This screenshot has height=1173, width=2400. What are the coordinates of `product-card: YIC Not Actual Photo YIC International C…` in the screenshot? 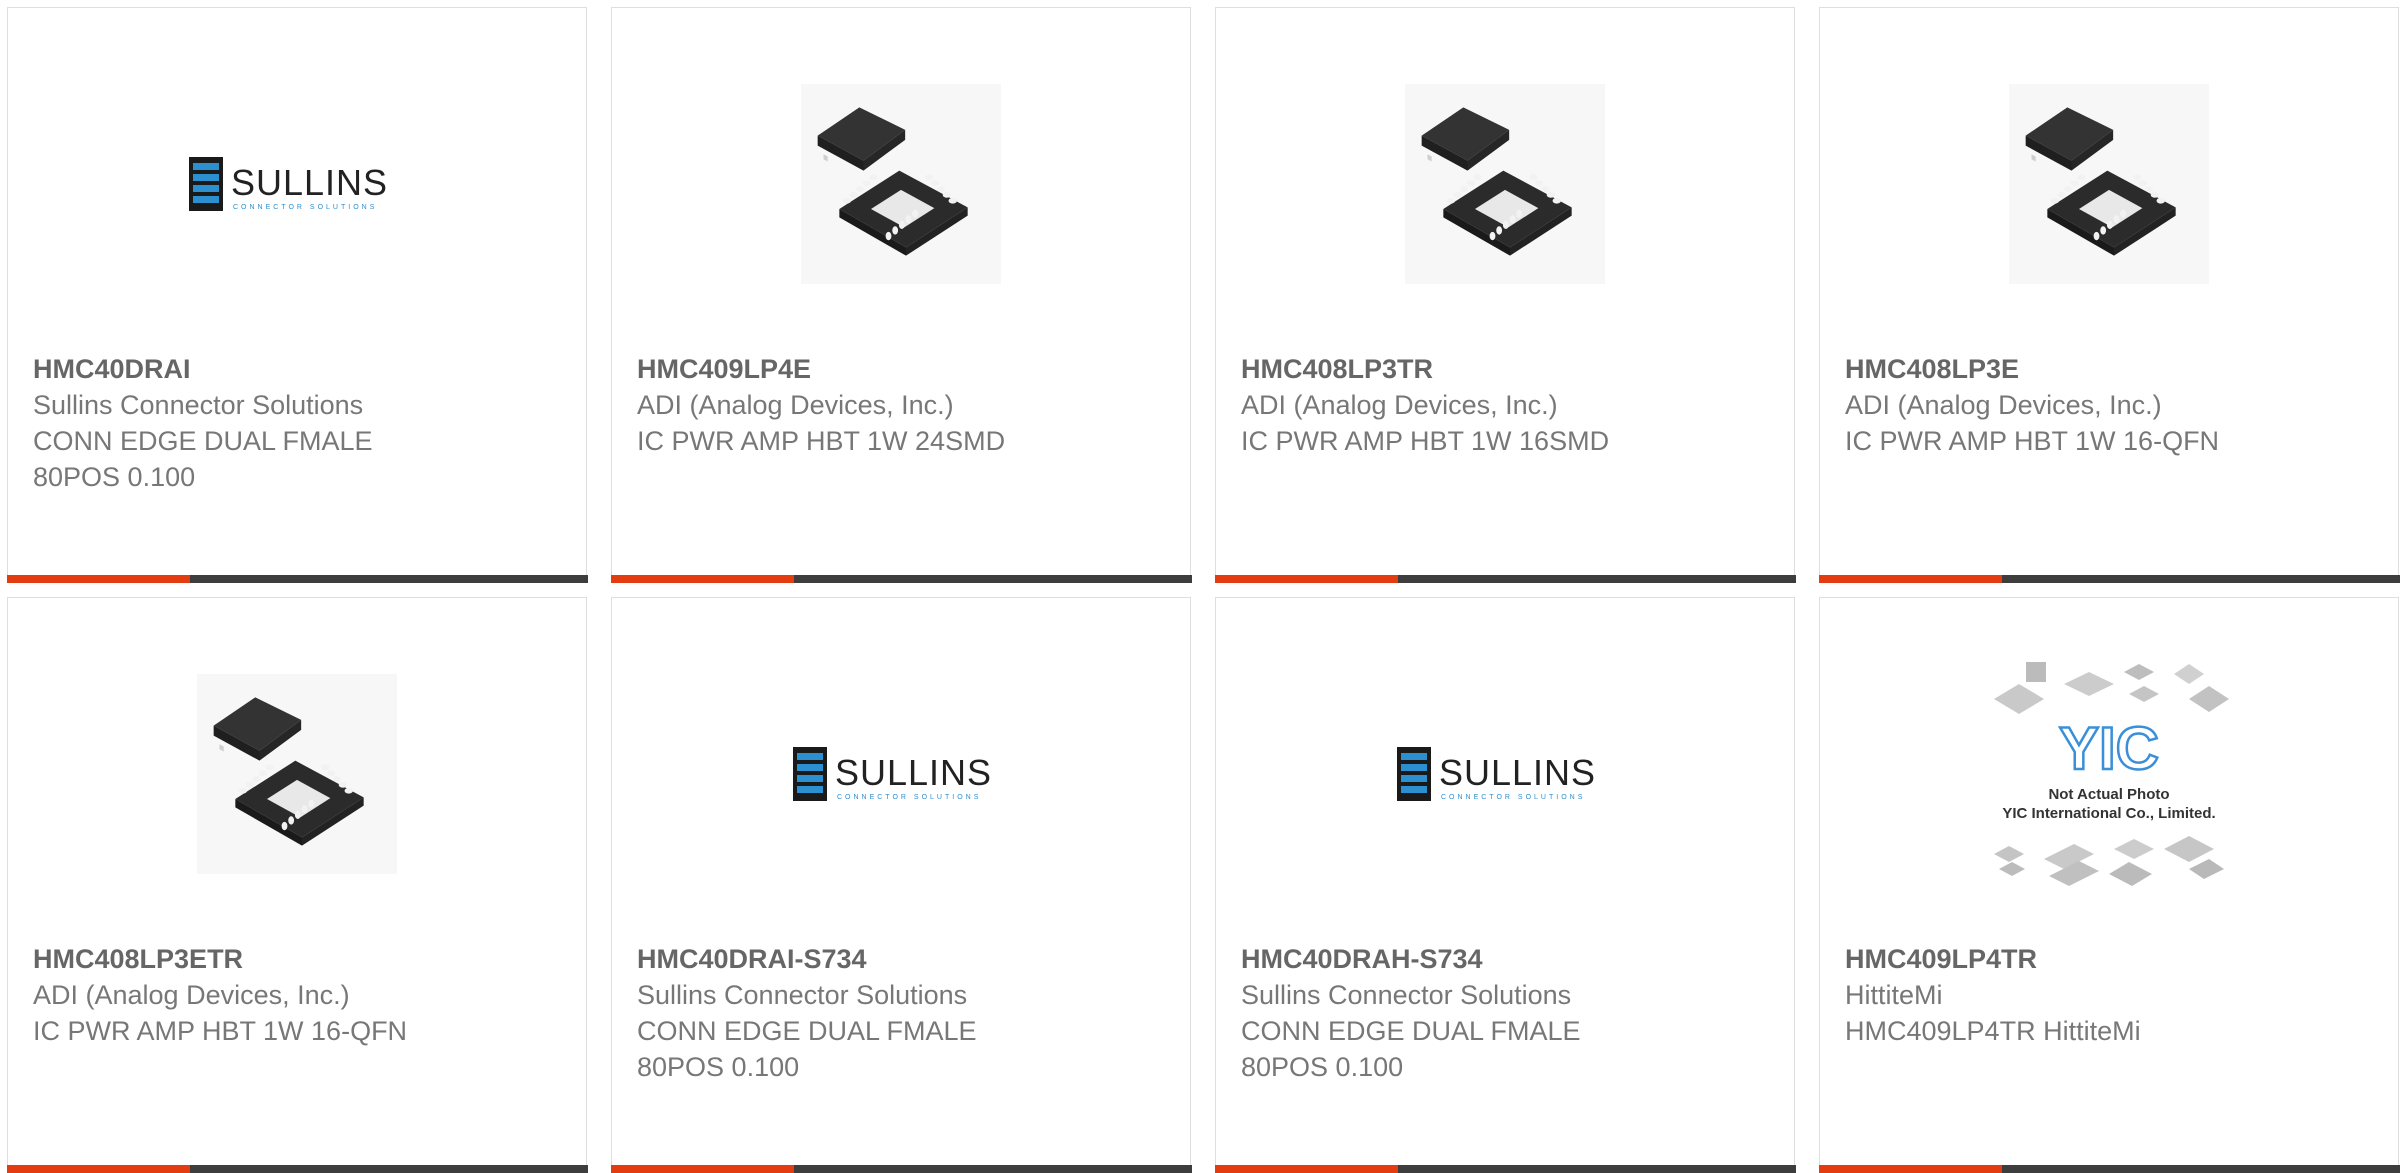 It's located at (2109, 885).